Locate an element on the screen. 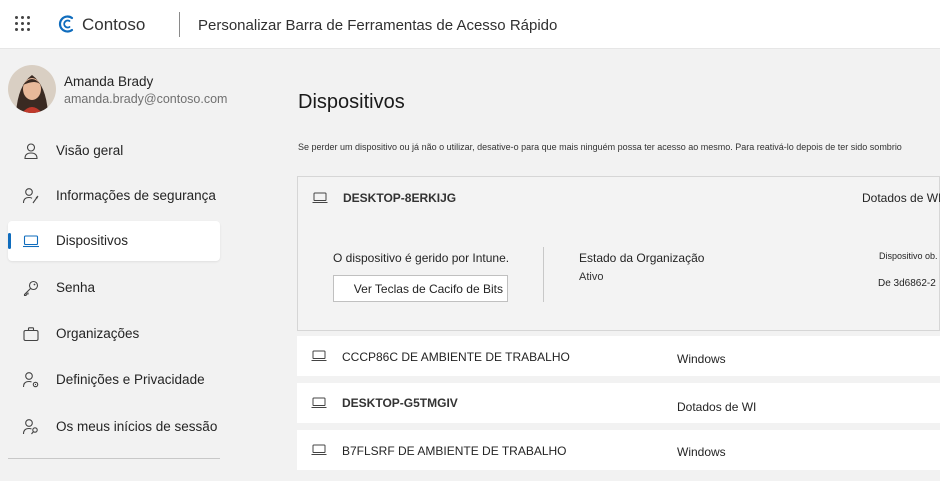  active-indicator is located at coordinates (9, 241).